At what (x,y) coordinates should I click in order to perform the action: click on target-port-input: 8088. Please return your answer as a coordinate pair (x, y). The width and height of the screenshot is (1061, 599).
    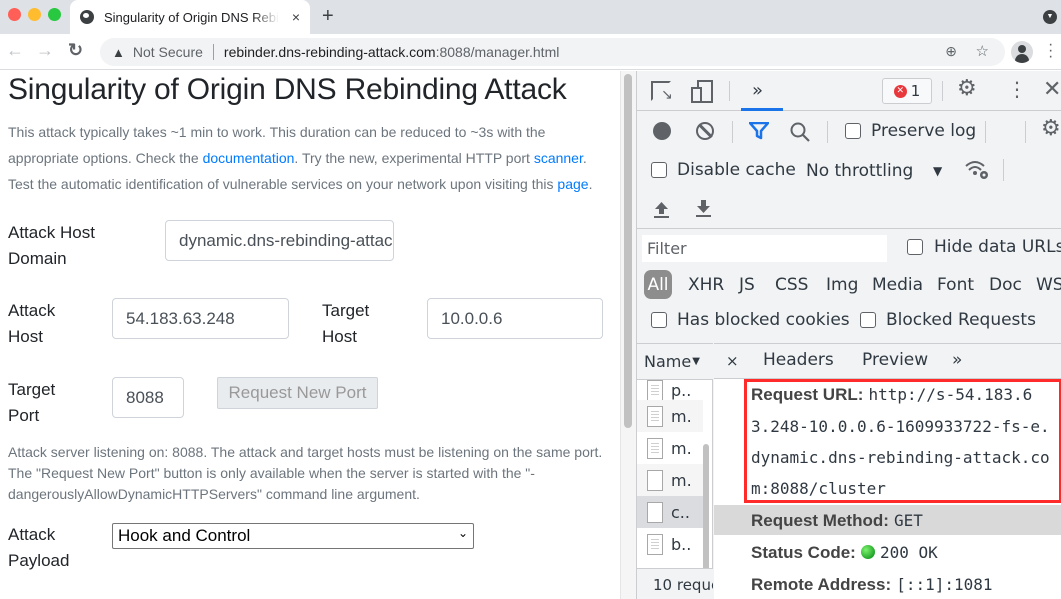
    Looking at the image, I should click on (148, 397).